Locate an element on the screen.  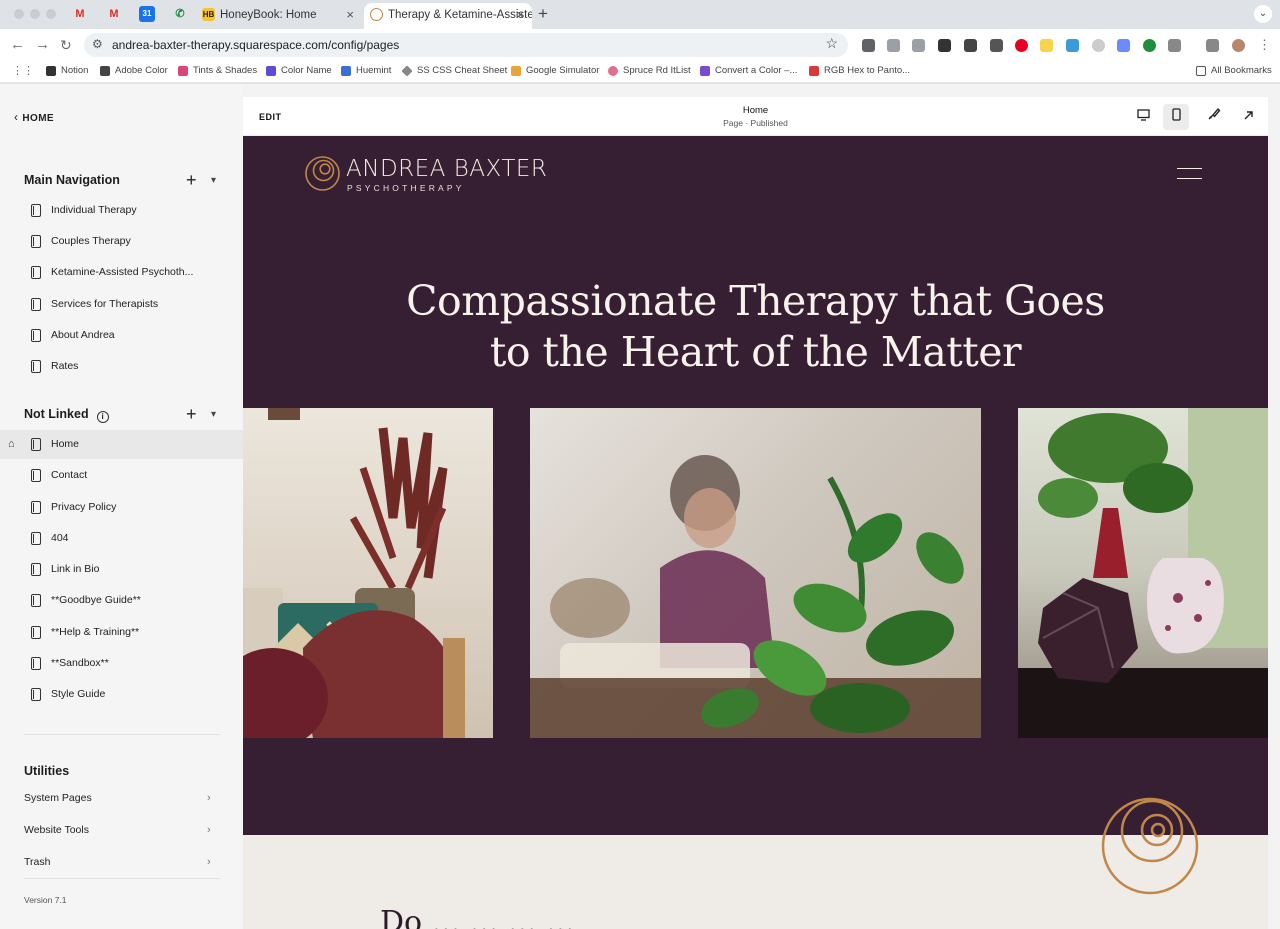
highlighter-extension-icon is located at coordinates (1046, 45).